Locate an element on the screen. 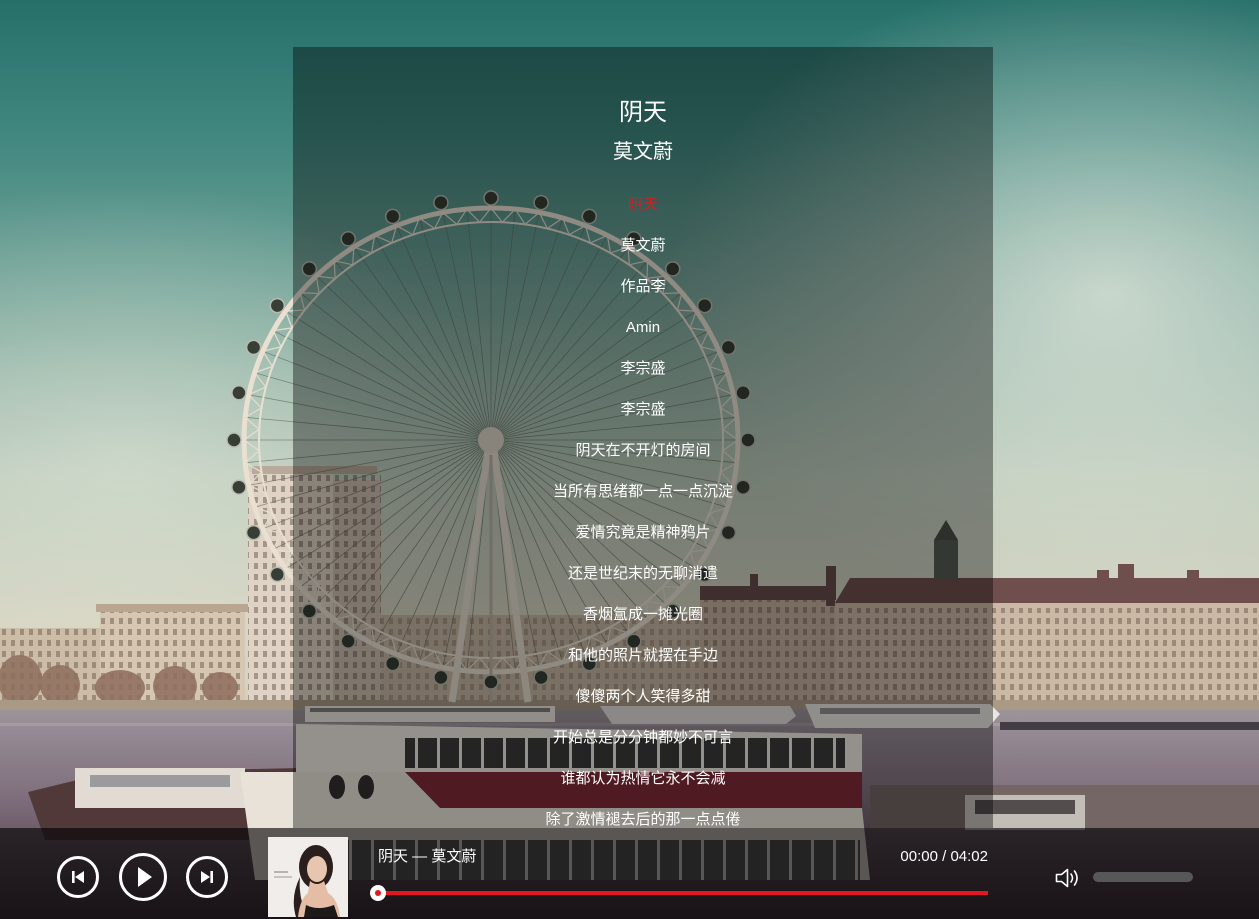 This screenshot has height=919, width=1259. skip-previous-icon is located at coordinates (78, 877).